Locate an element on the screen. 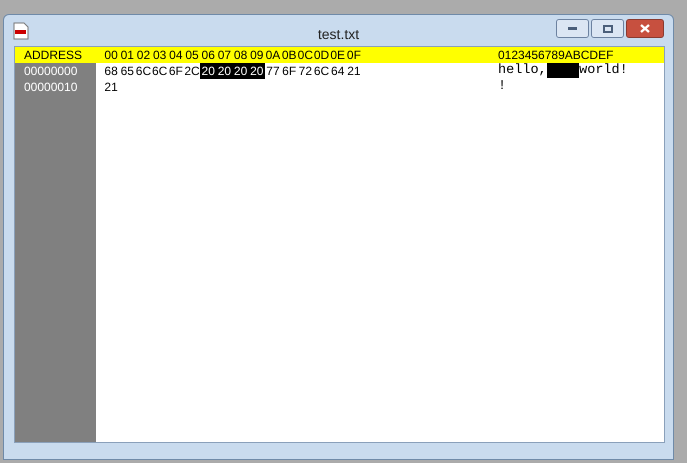 The height and width of the screenshot is (463, 687). column-header: 0F is located at coordinates (354, 55).